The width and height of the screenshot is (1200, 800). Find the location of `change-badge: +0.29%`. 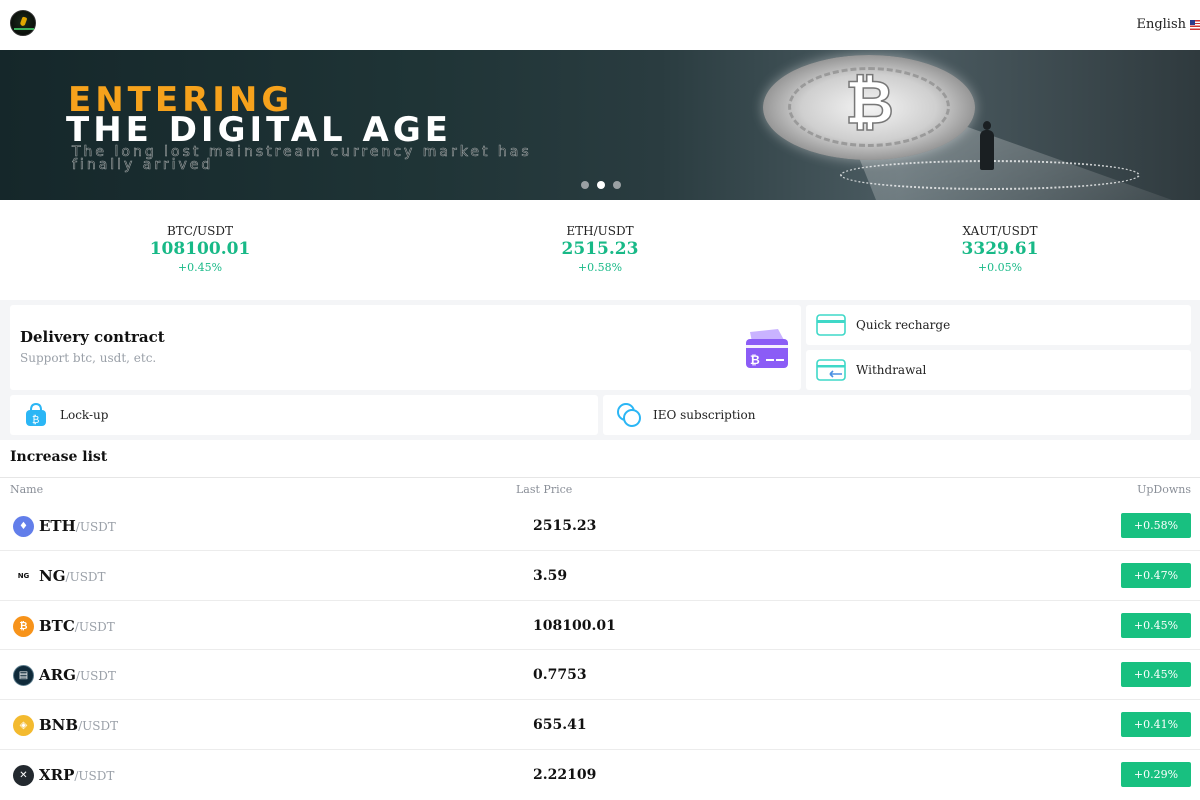

change-badge: +0.29% is located at coordinates (1156, 774).